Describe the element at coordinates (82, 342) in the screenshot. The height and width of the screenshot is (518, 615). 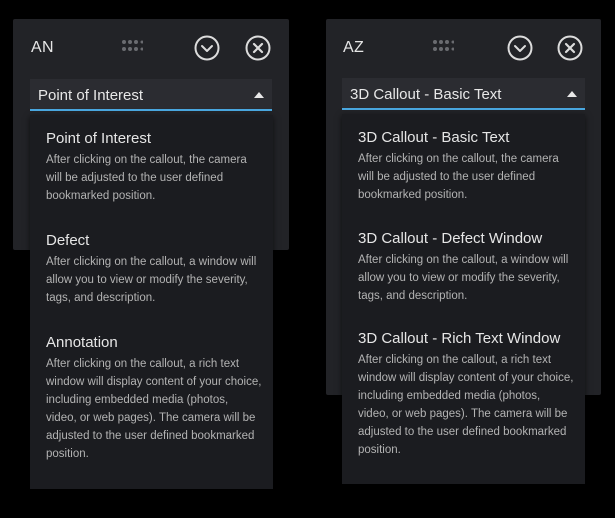
I see `option-title: Annotation` at that location.